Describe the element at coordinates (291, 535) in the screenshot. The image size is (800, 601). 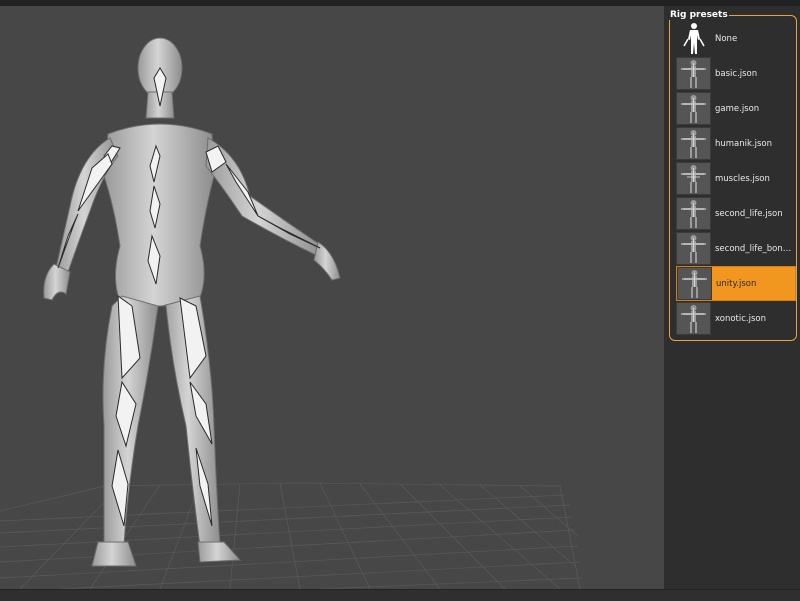
I see `ground-grid` at that location.